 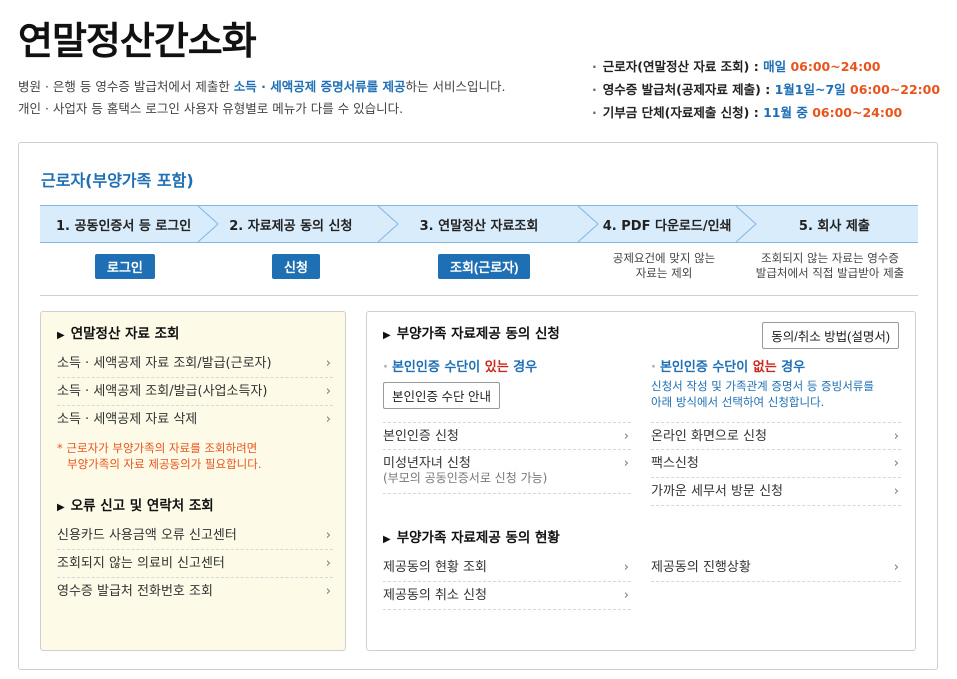 I want to click on condition-no-auth: · 본인인증 수단이 없는 경우, so click(x=728, y=365).